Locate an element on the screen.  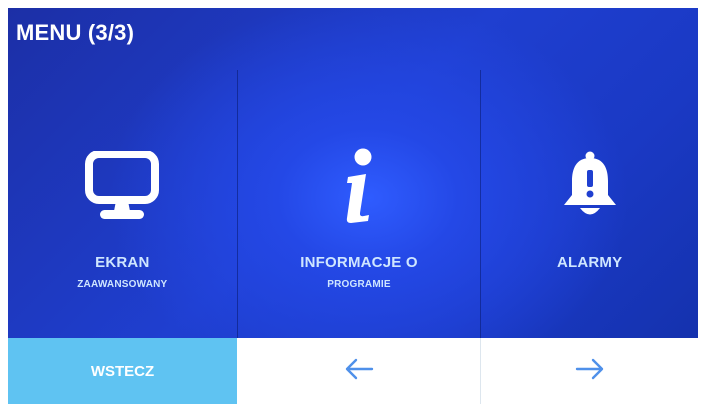
bell-alarm-icon is located at coordinates (590, 187).